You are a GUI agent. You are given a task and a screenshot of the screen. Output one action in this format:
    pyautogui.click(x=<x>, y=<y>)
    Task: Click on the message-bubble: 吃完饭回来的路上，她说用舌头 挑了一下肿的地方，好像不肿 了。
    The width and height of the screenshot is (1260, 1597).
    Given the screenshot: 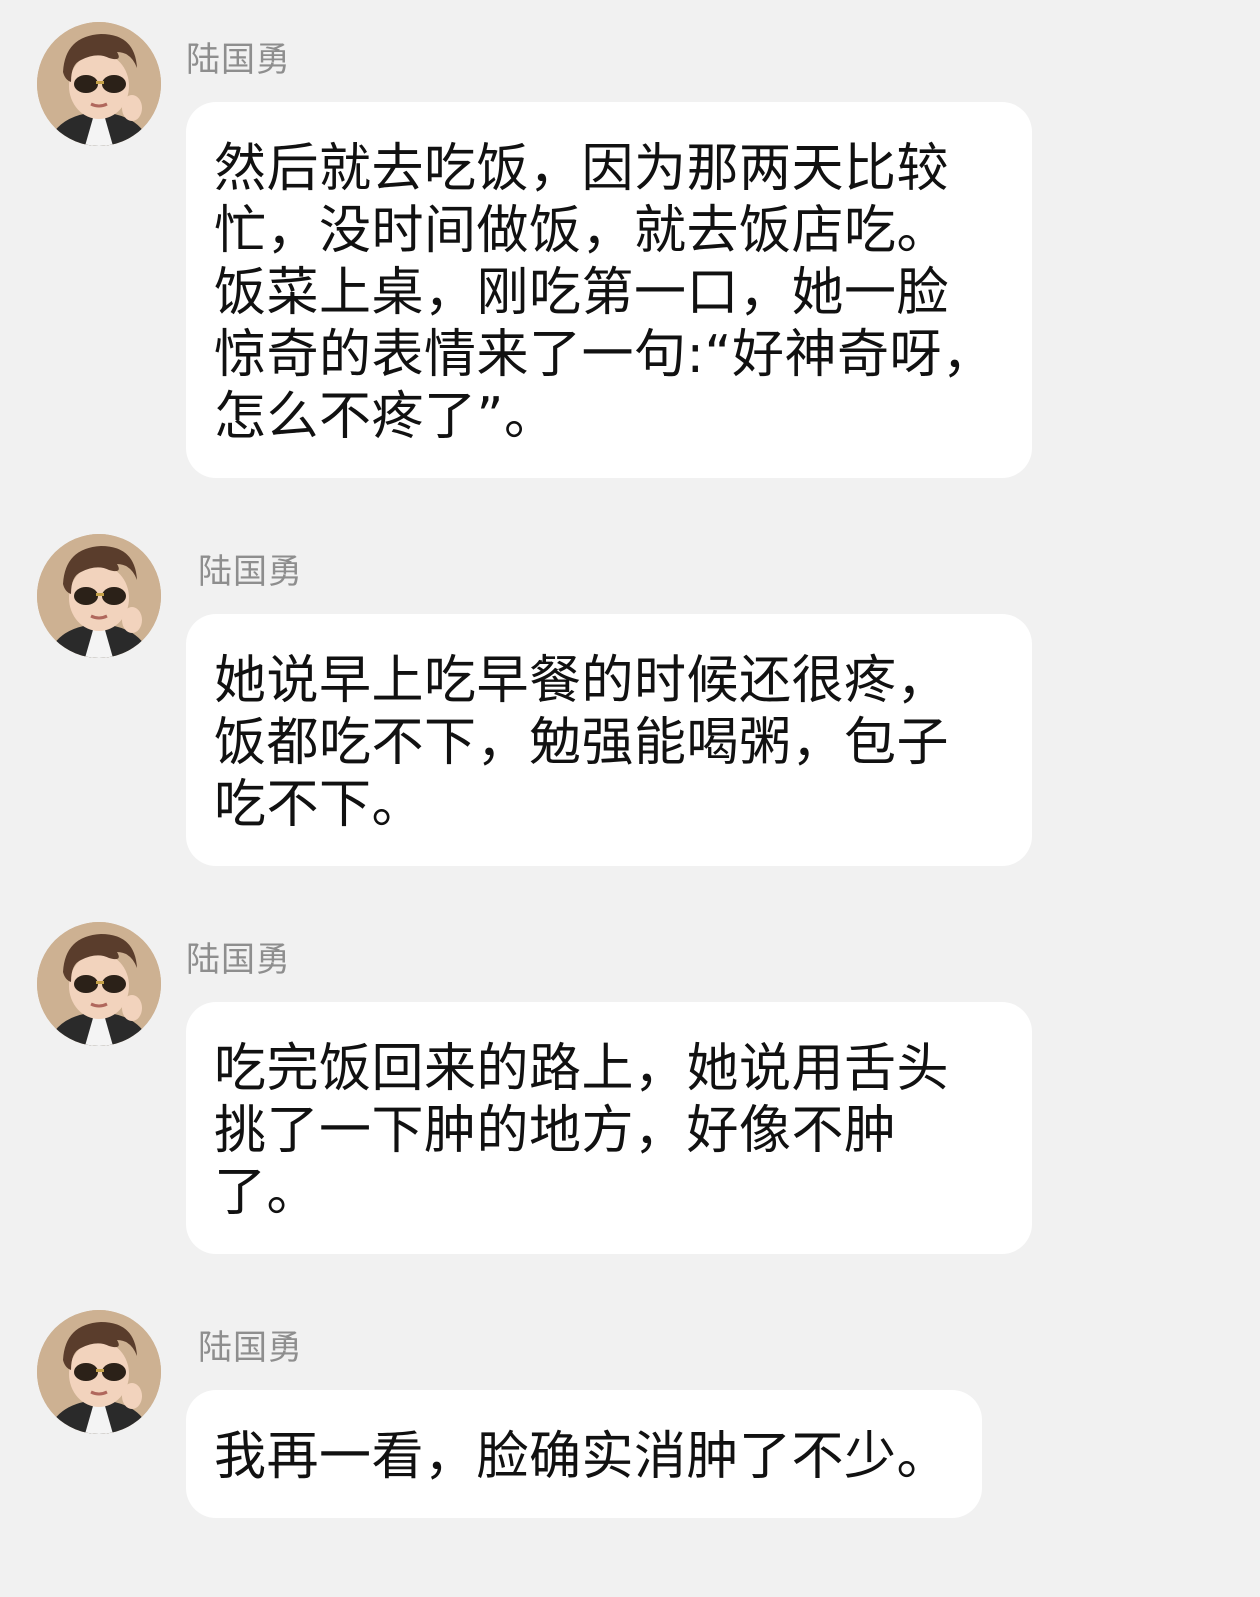 What is the action you would take?
    pyautogui.click(x=609, y=1128)
    